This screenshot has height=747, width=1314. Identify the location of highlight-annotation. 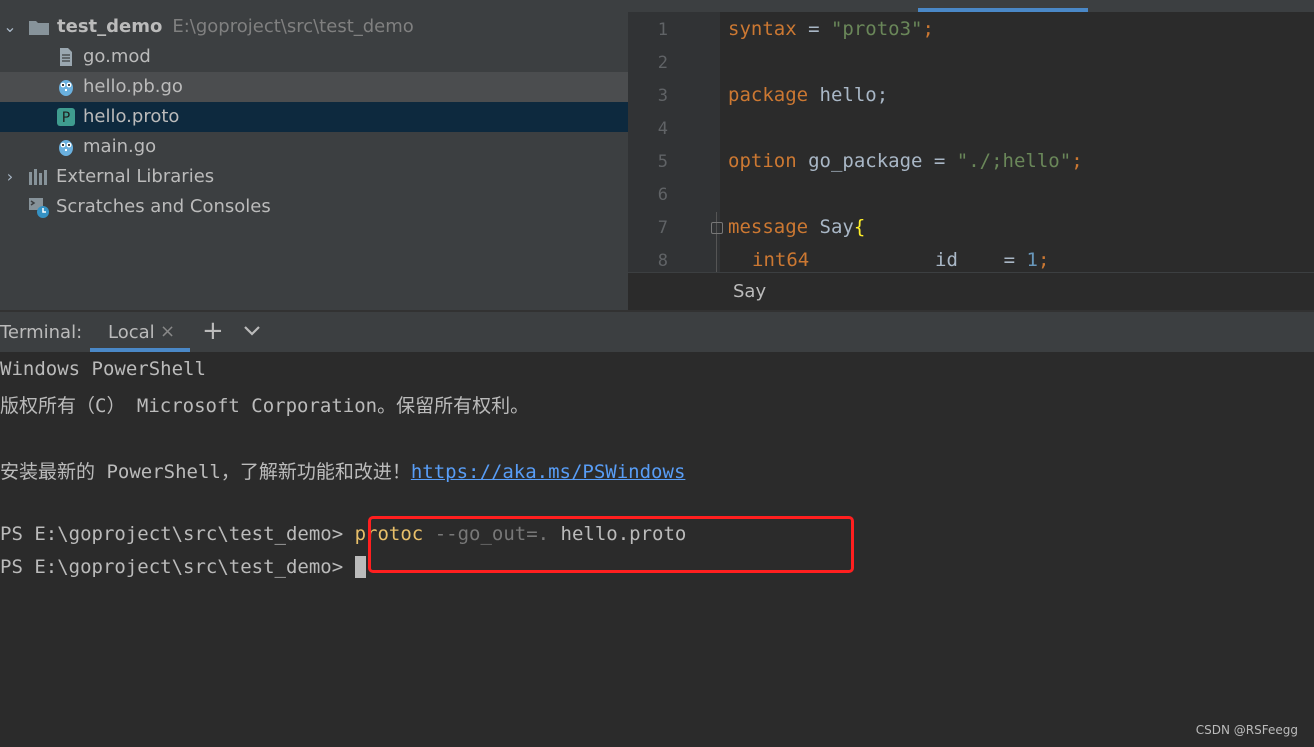
(611, 544).